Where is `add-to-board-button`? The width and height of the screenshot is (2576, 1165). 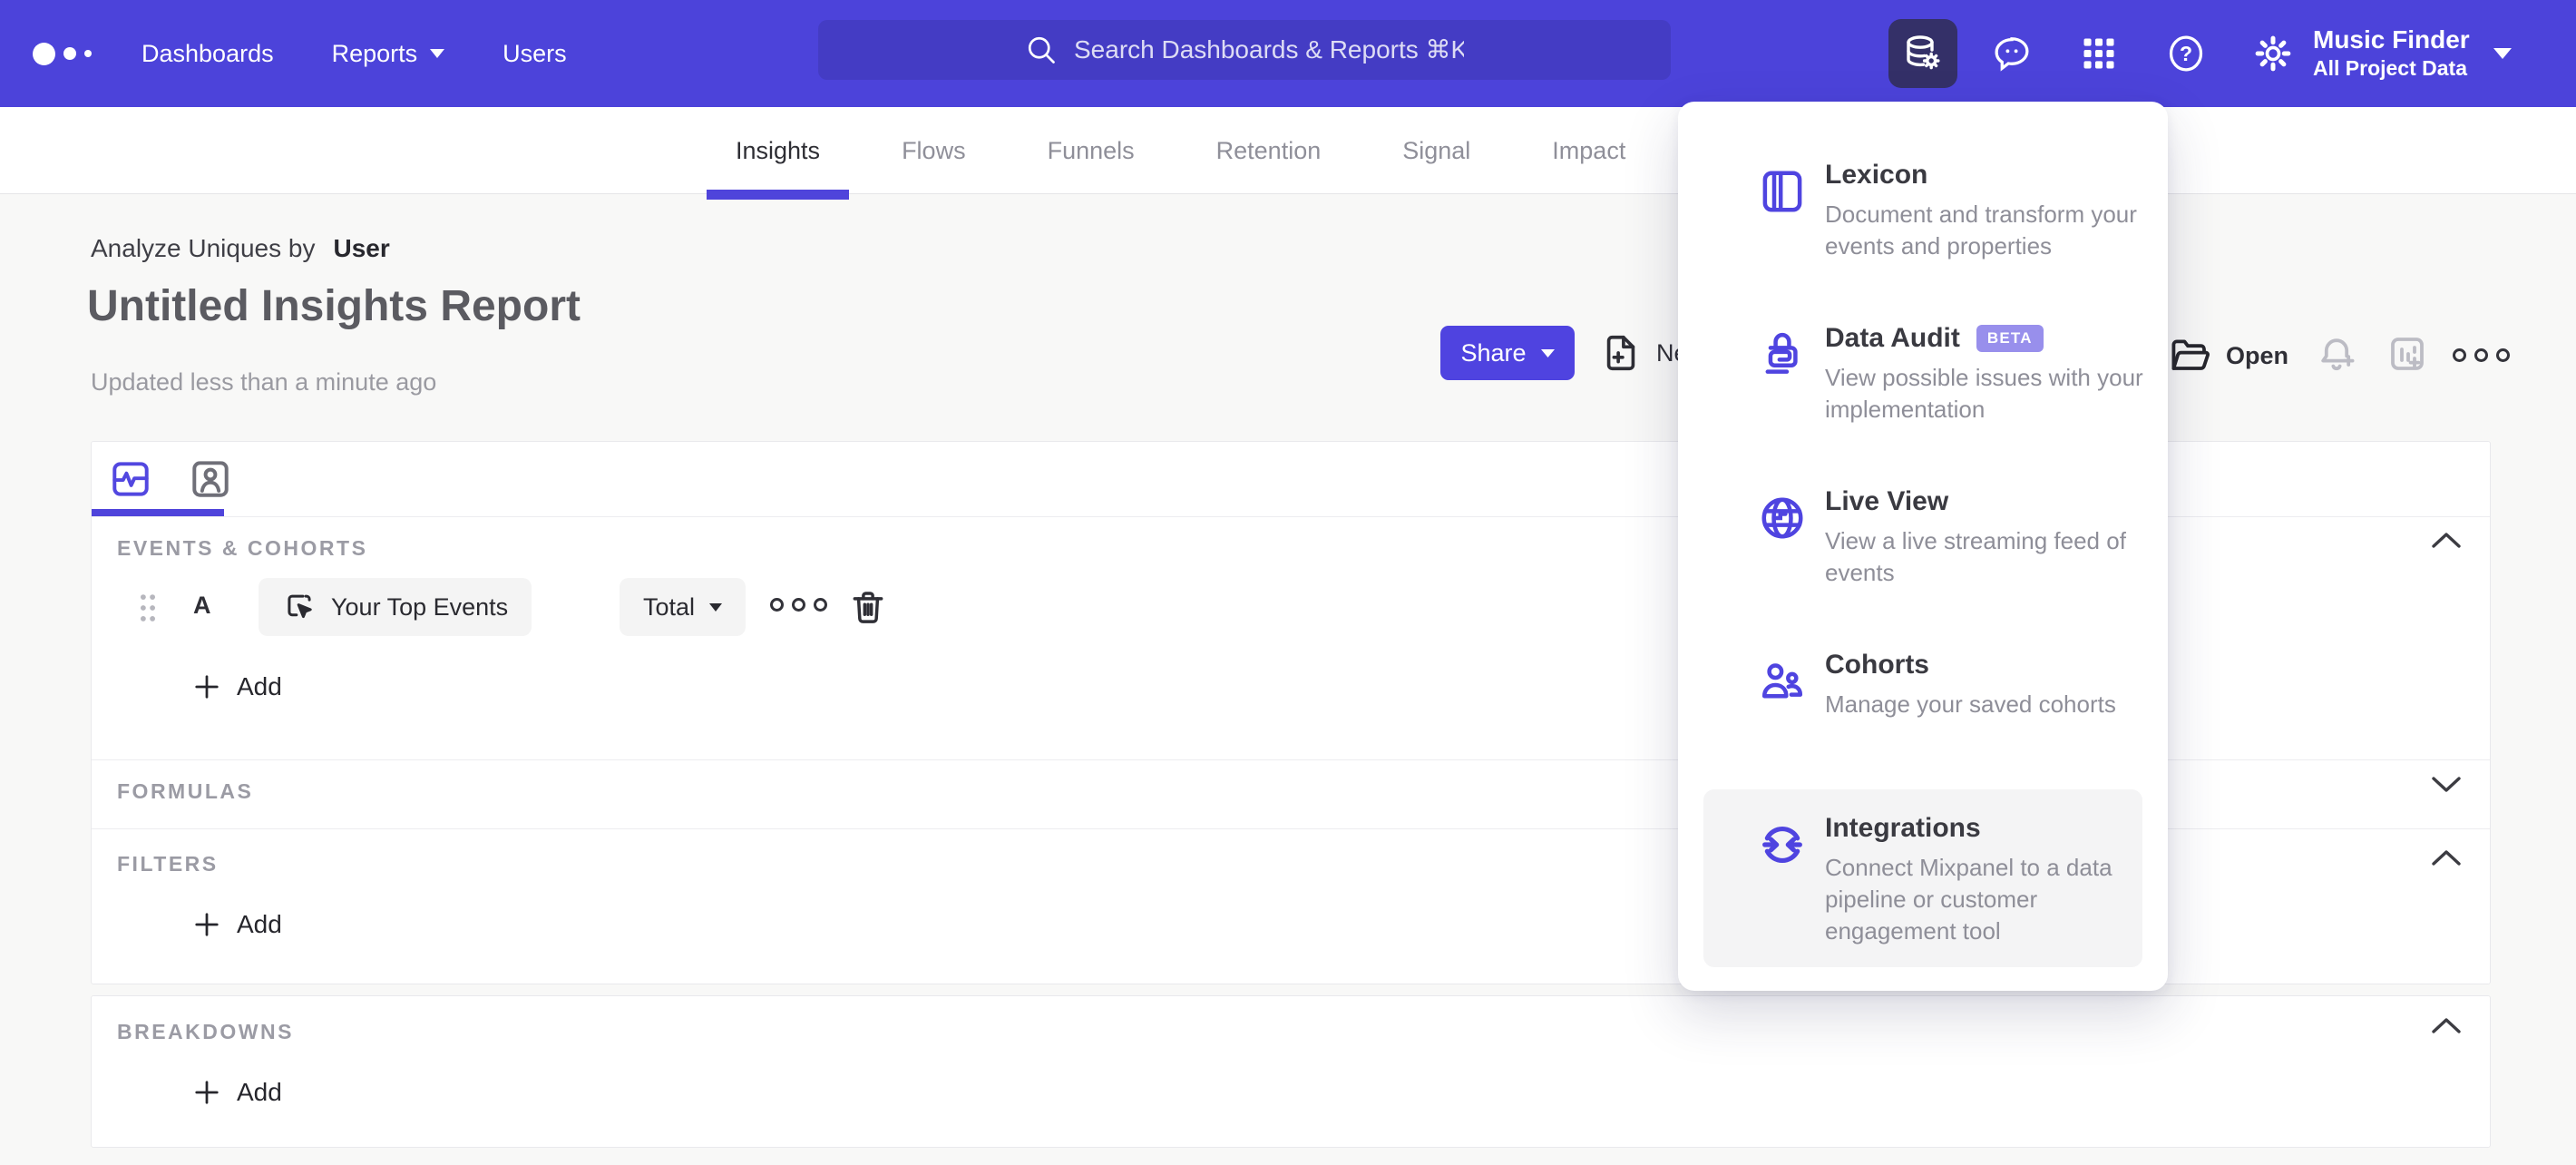 add-to-board-button is located at coordinates (2407, 354).